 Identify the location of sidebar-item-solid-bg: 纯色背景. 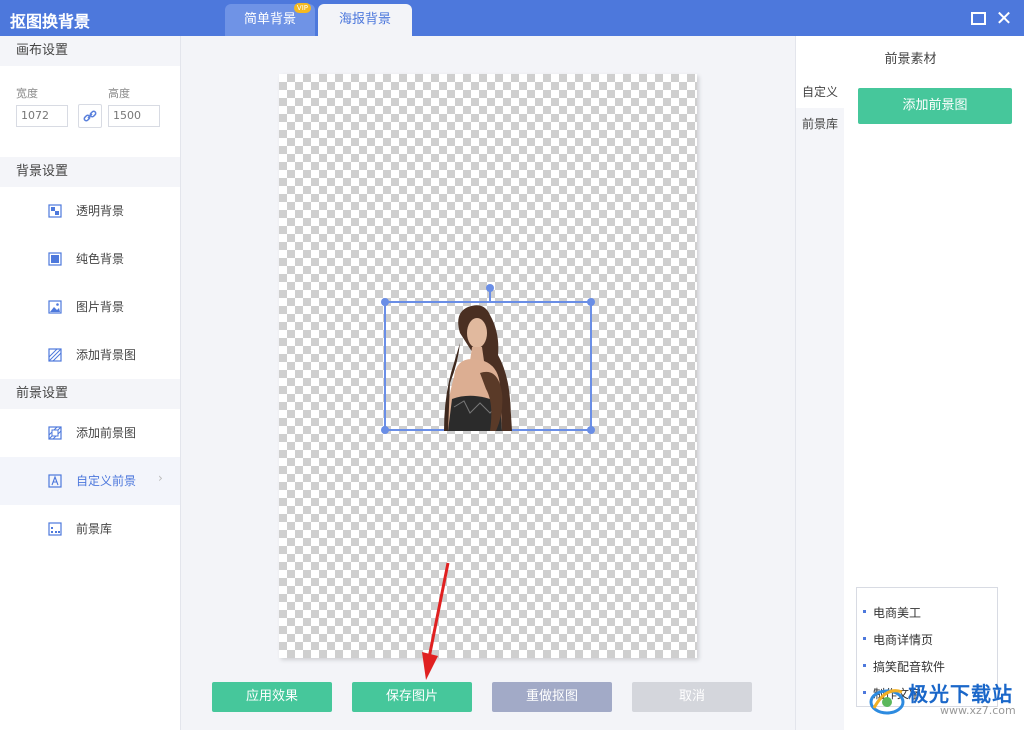
(90, 259).